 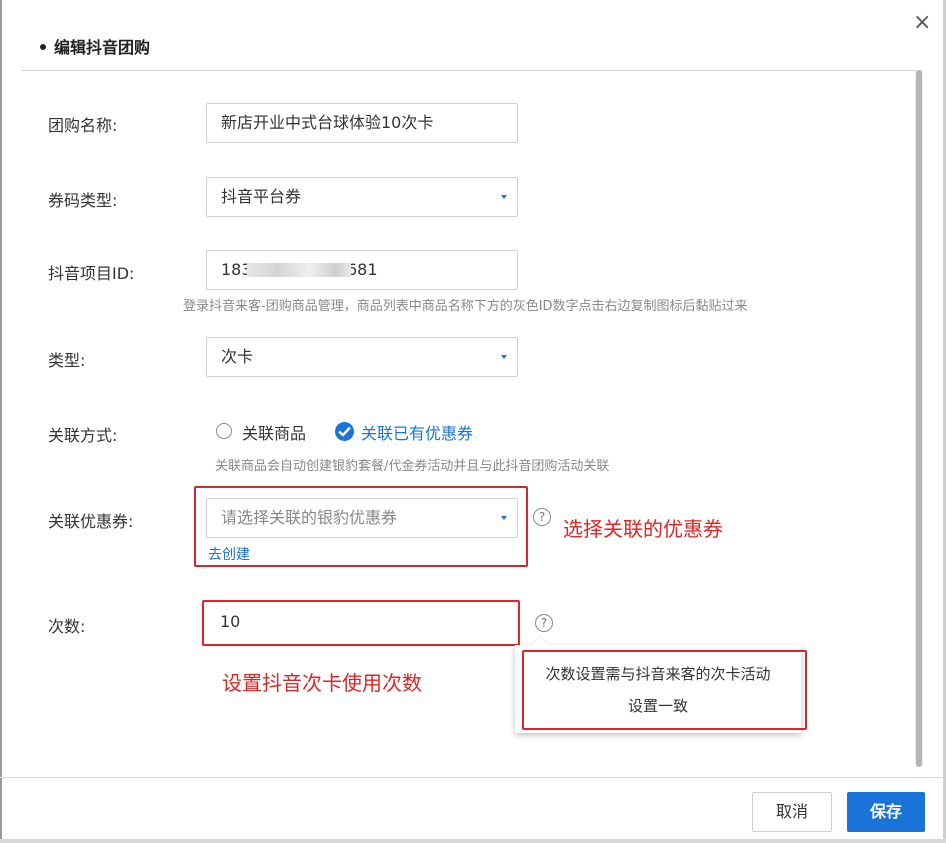 I want to click on scrollbar, so click(x=919, y=418).